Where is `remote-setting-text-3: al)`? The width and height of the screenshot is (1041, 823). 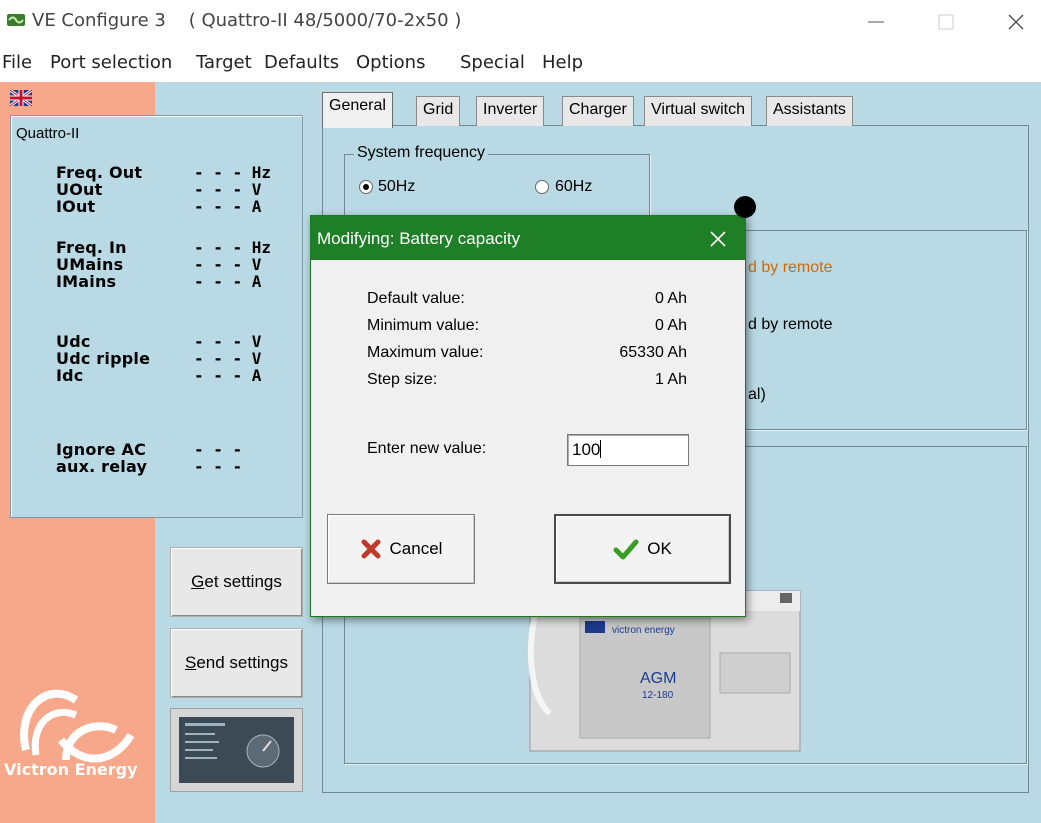 remote-setting-text-3: al) is located at coordinates (757, 394).